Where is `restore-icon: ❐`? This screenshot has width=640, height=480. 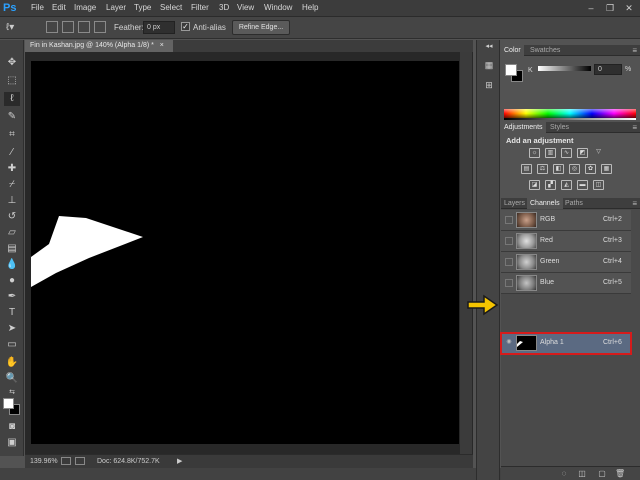
restore-icon: ❐ is located at coordinates (610, 8).